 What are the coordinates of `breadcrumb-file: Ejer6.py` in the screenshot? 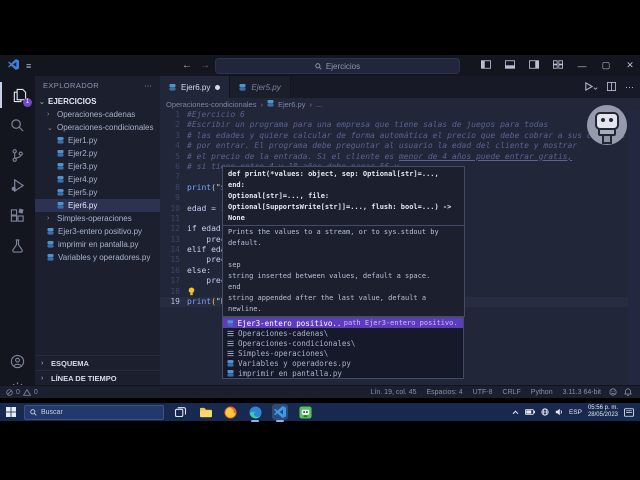 It's located at (292, 104).